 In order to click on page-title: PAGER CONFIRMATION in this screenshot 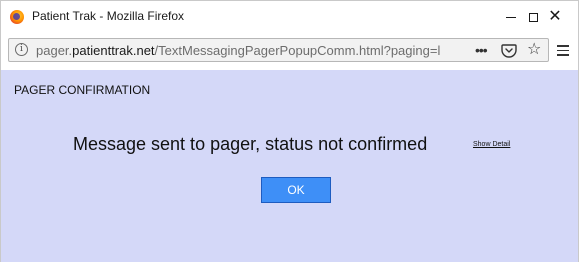, I will do `click(82, 90)`.